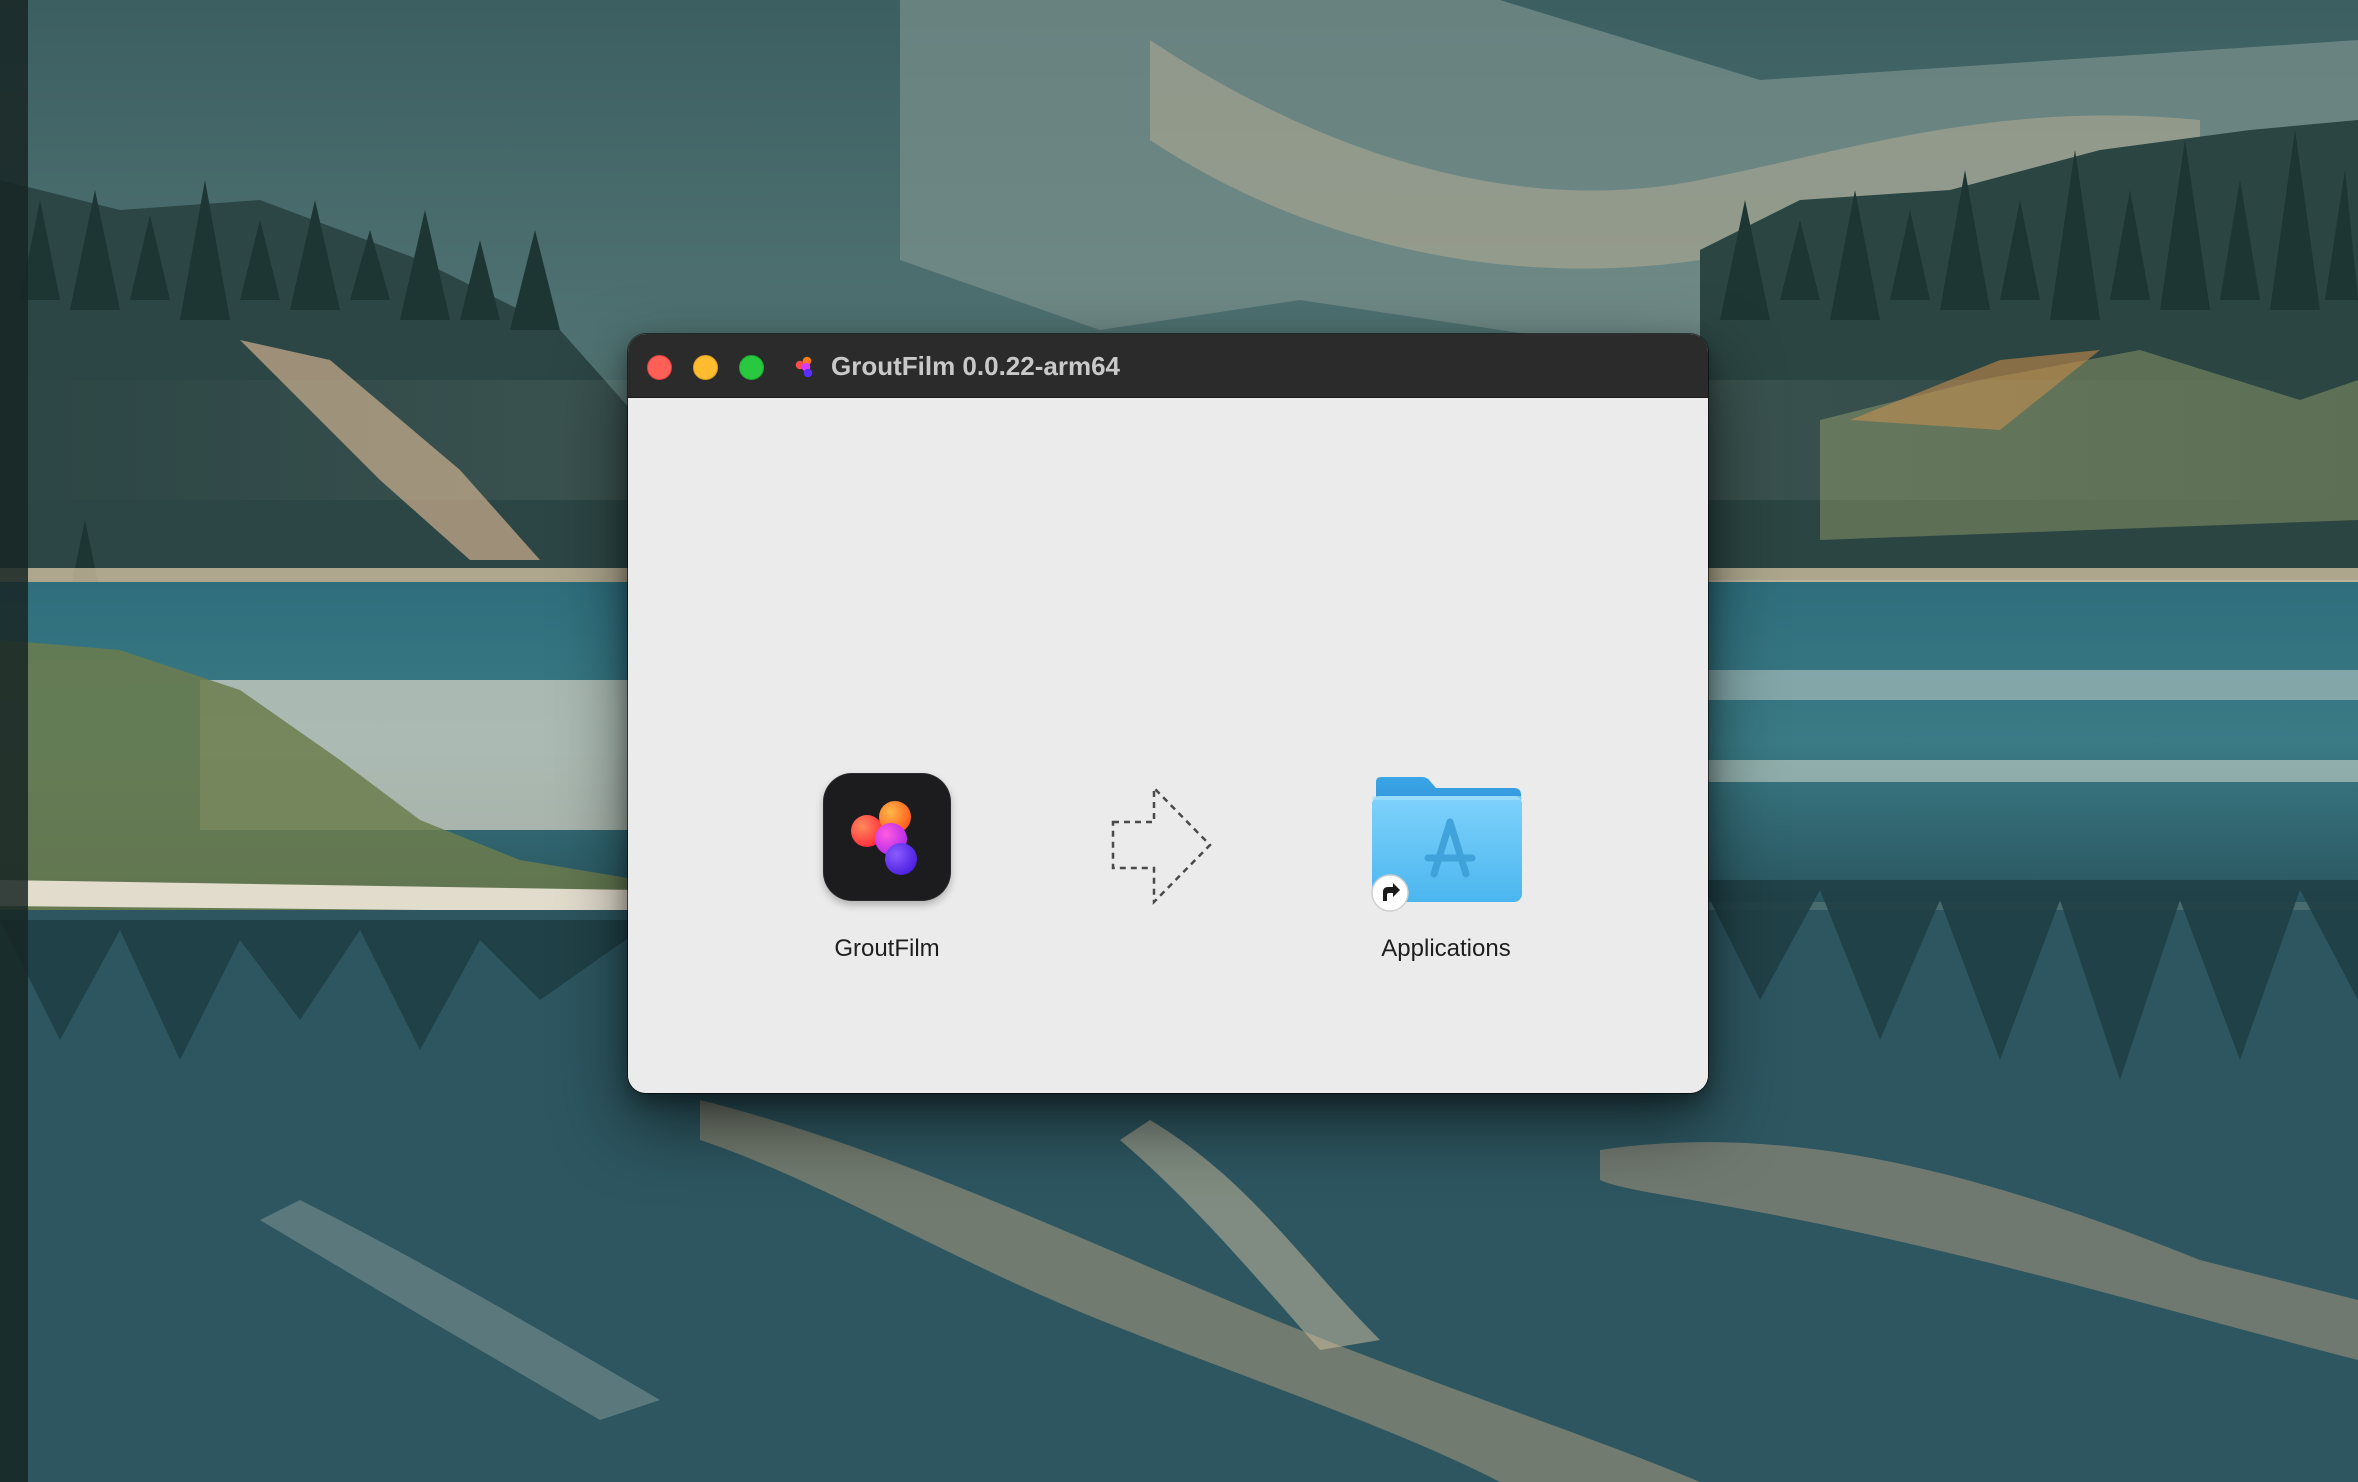 The width and height of the screenshot is (2358, 1482). I want to click on alias-arrow-icon, so click(1390, 893).